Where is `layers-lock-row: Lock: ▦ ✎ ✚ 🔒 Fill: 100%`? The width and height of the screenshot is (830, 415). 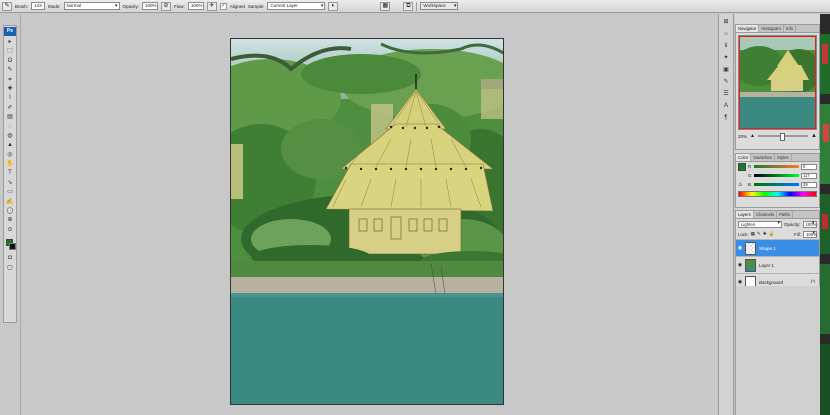
layers-lock-row: Lock: ▦ ✎ ✚ 🔒 Fill: 100% is located at coordinates (777, 234).